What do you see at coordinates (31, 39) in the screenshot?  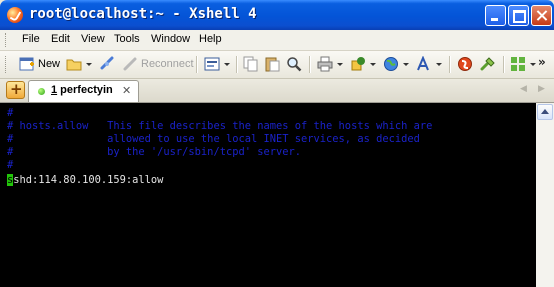 I see `menu-file: File` at bounding box center [31, 39].